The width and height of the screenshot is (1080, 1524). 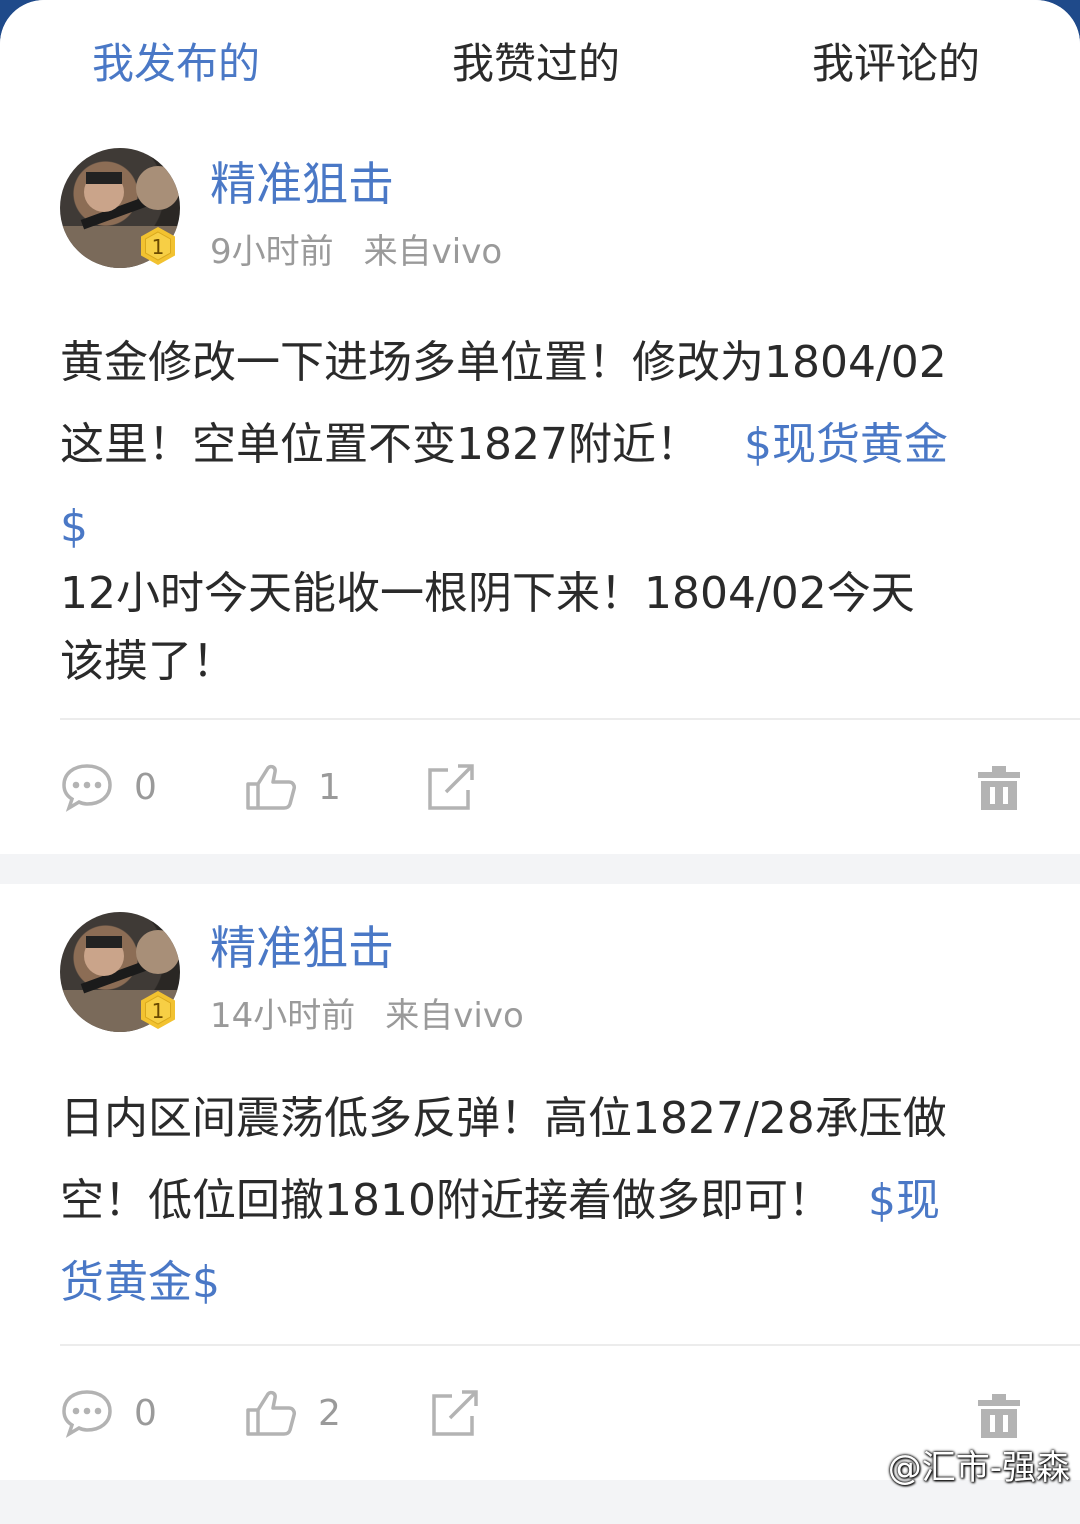 What do you see at coordinates (148, 661) in the screenshot?
I see `post-text-line: 该摸了！` at bounding box center [148, 661].